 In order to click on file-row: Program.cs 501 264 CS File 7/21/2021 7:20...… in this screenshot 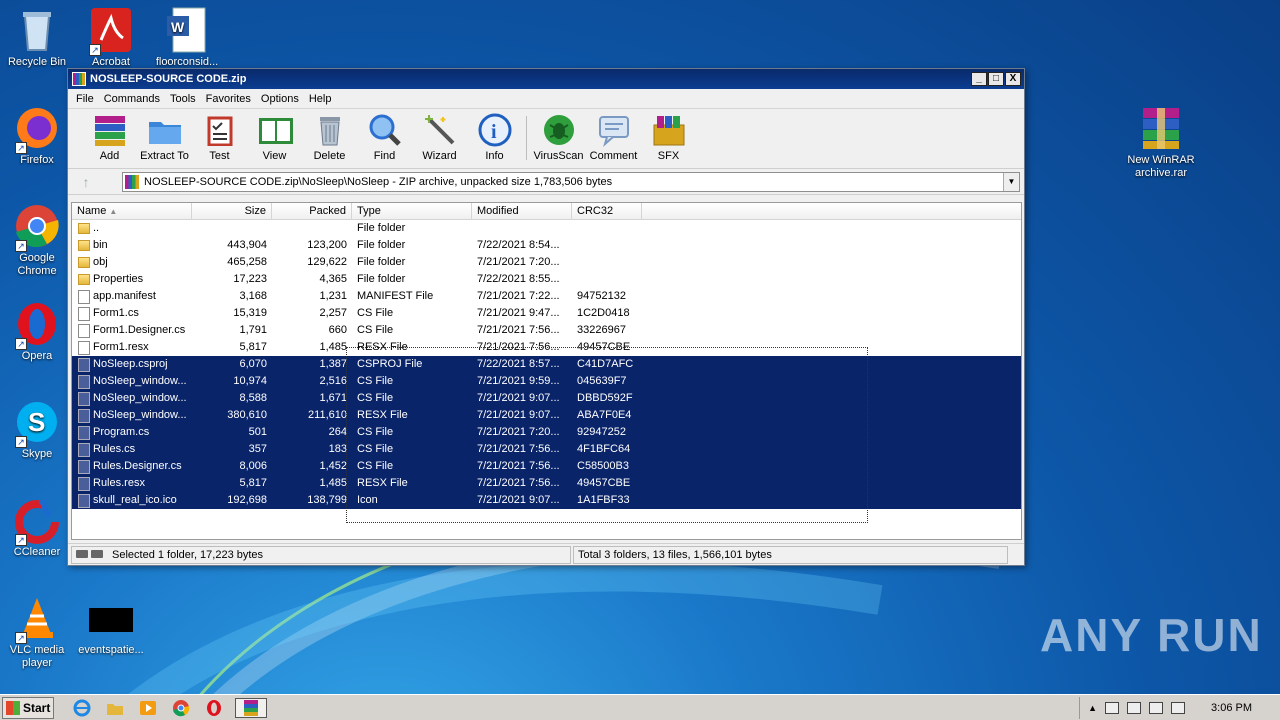, I will do `click(546, 432)`.